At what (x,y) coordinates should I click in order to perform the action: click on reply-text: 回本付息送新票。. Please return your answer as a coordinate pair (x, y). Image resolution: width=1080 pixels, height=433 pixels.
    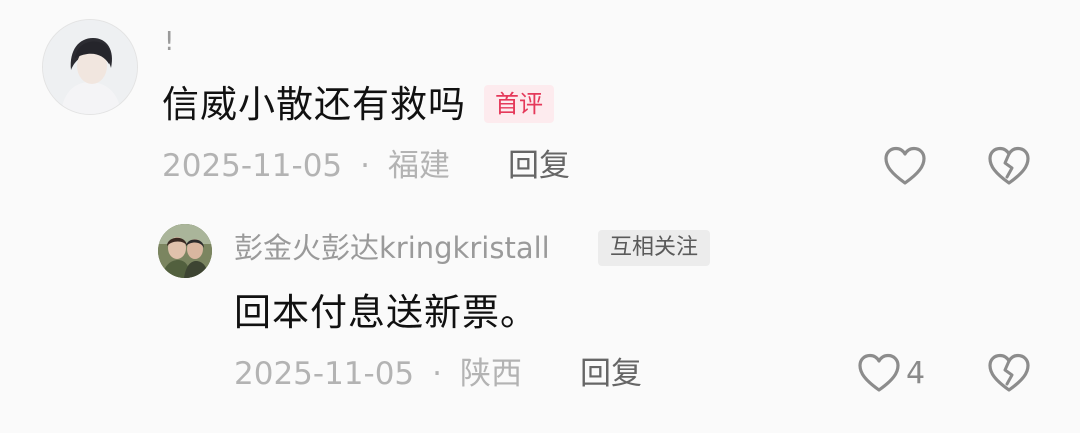
    Looking at the image, I should click on (386, 312).